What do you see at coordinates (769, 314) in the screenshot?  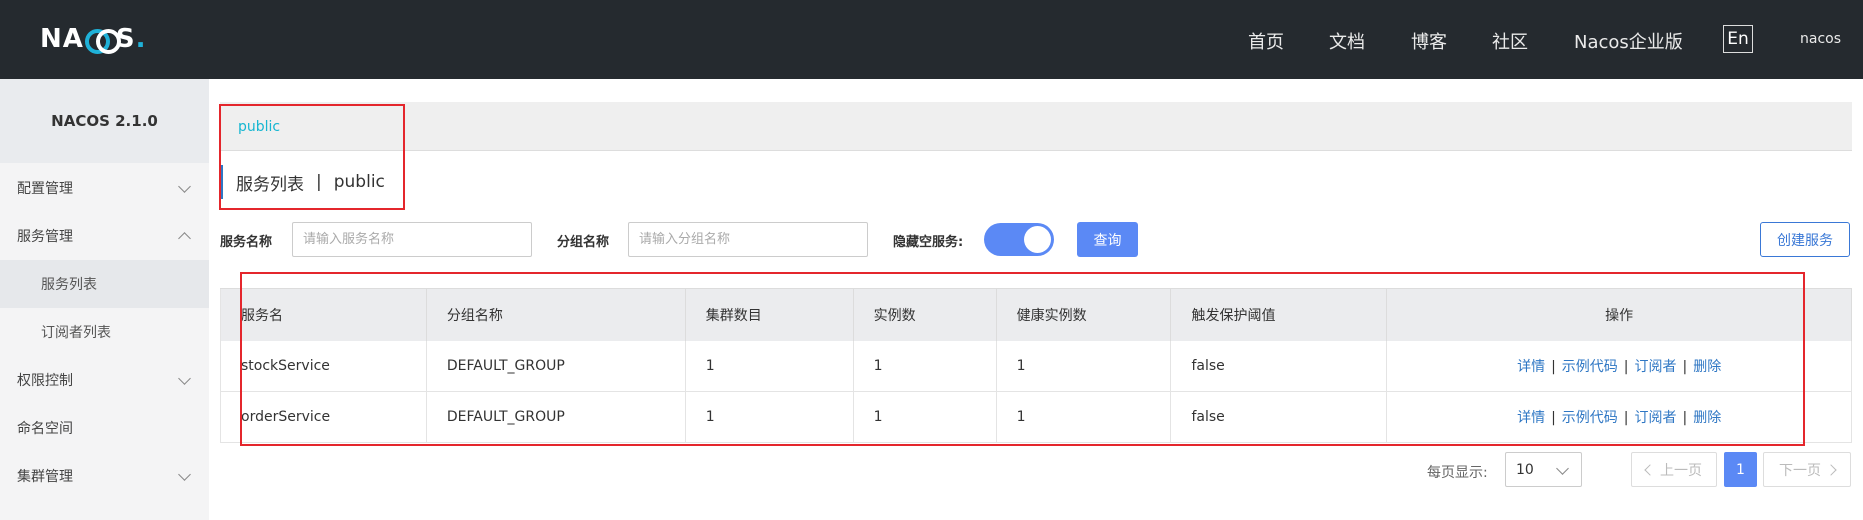 I see `column-header: 集群数目` at bounding box center [769, 314].